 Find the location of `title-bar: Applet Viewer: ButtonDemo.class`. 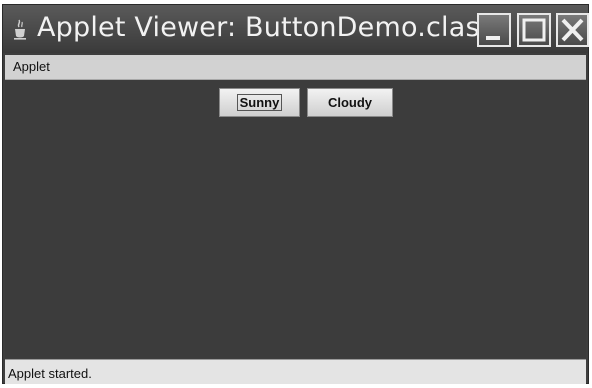

title-bar: Applet Viewer: ButtonDemo.class is located at coordinates (296, 29).